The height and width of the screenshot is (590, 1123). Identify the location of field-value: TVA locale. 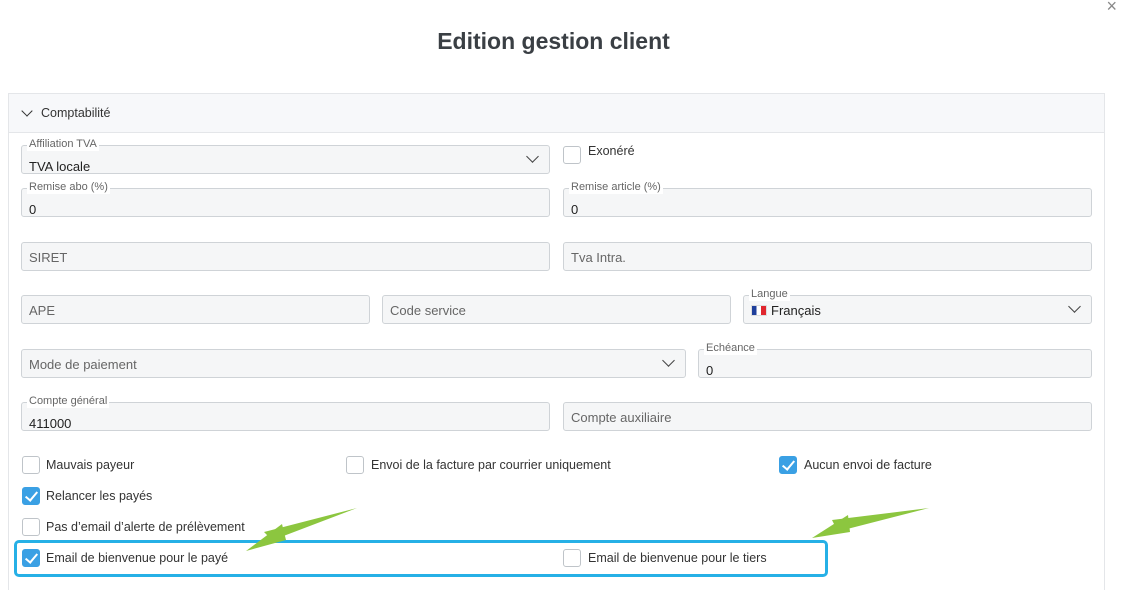
(60, 166).